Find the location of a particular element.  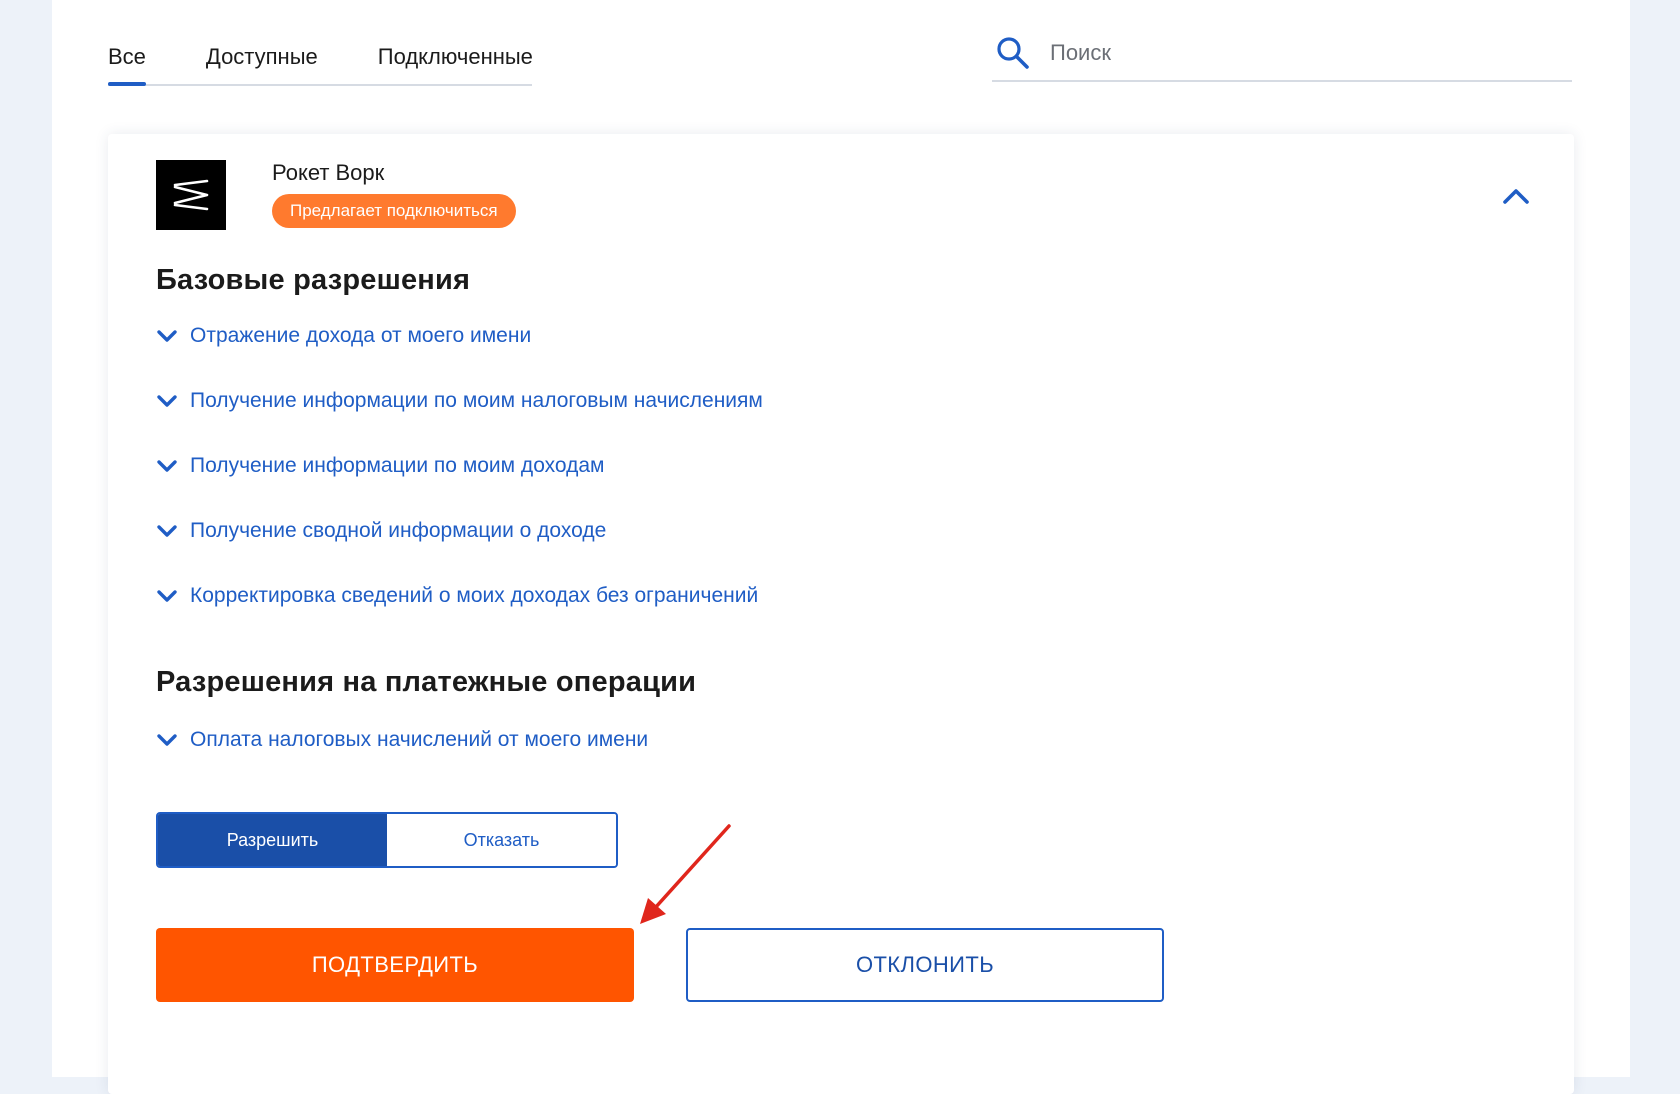

chevron-up-icon is located at coordinates (1516, 196).